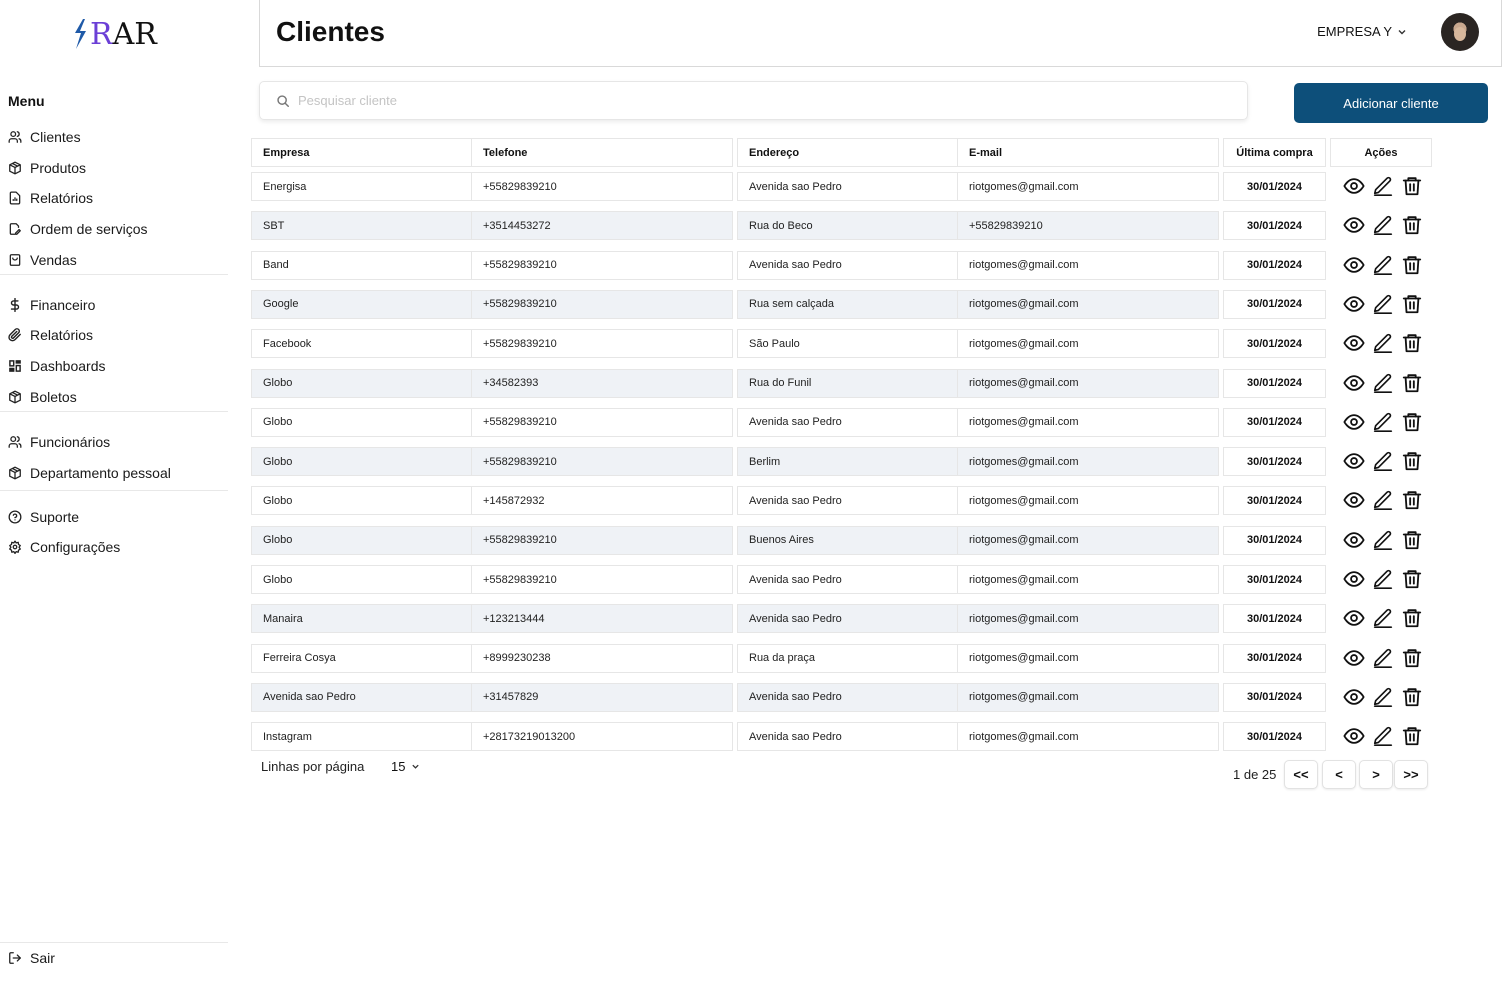 The height and width of the screenshot is (982, 1512). Describe the element at coordinates (1376, 774) in the screenshot. I see `next-page-button: >` at that location.